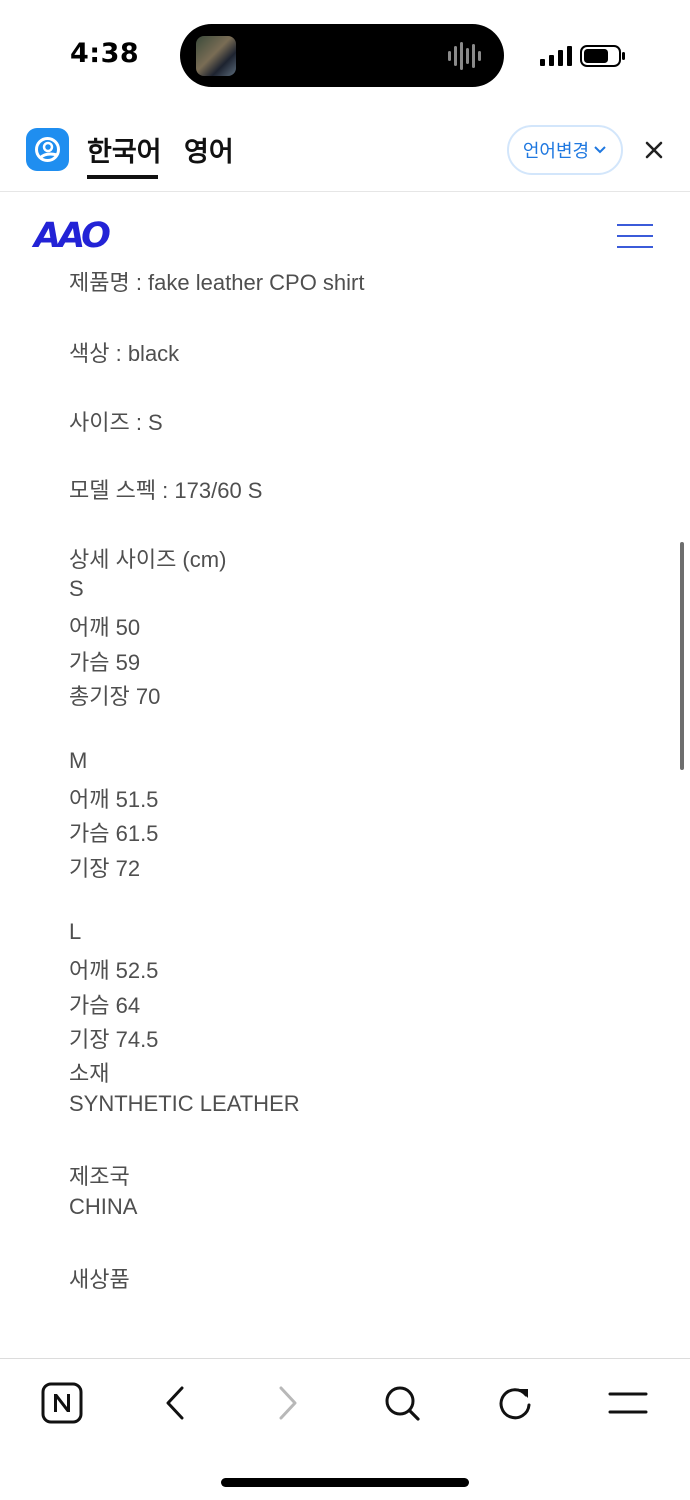  I want to click on detail-line: SYNTHETIC LEATHER, so click(184, 1103).